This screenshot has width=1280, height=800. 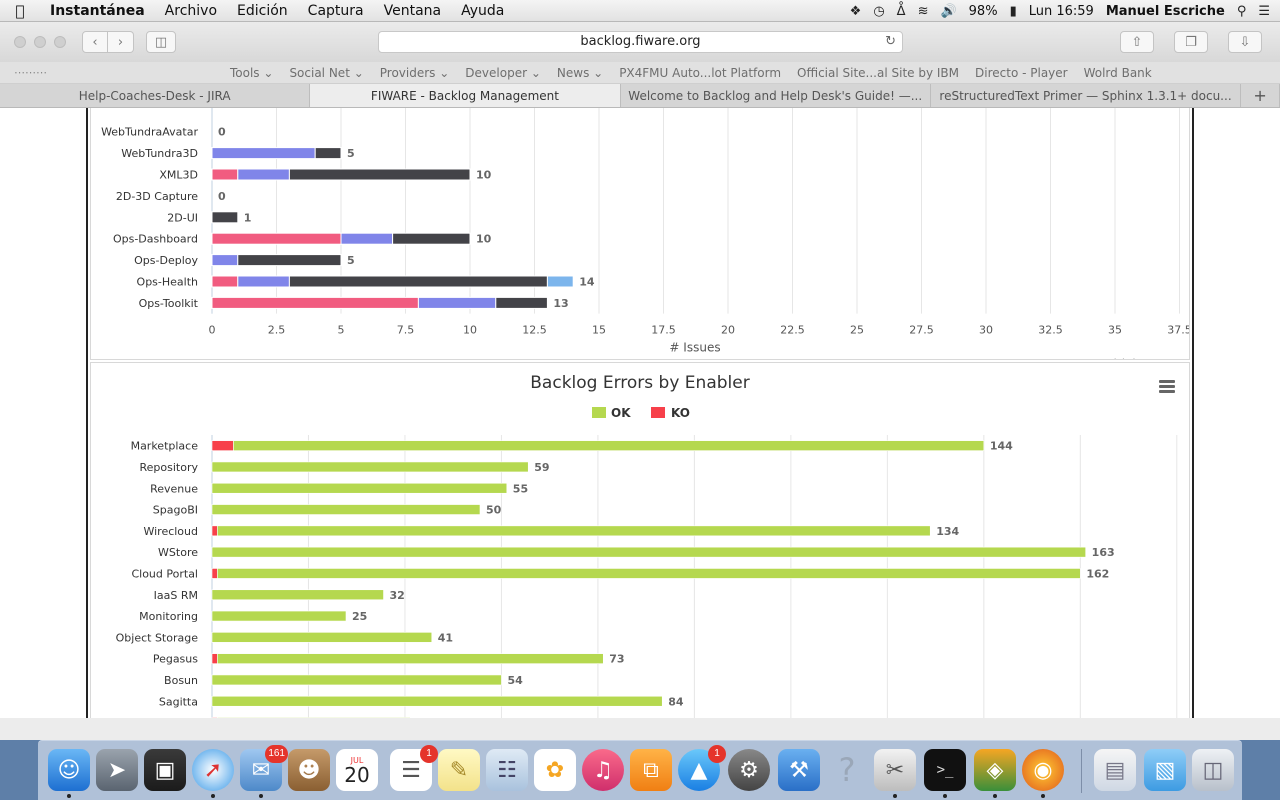 What do you see at coordinates (191, 11) in the screenshot?
I see `menu-archivo: Archivo` at bounding box center [191, 11].